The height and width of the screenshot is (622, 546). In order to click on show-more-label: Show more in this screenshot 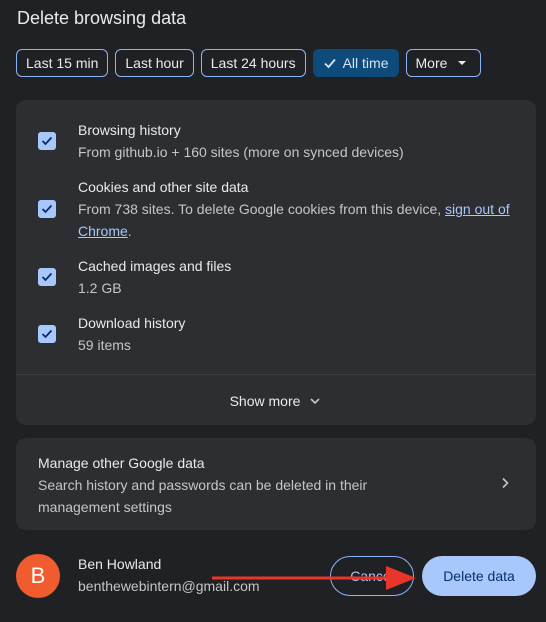, I will do `click(265, 401)`.